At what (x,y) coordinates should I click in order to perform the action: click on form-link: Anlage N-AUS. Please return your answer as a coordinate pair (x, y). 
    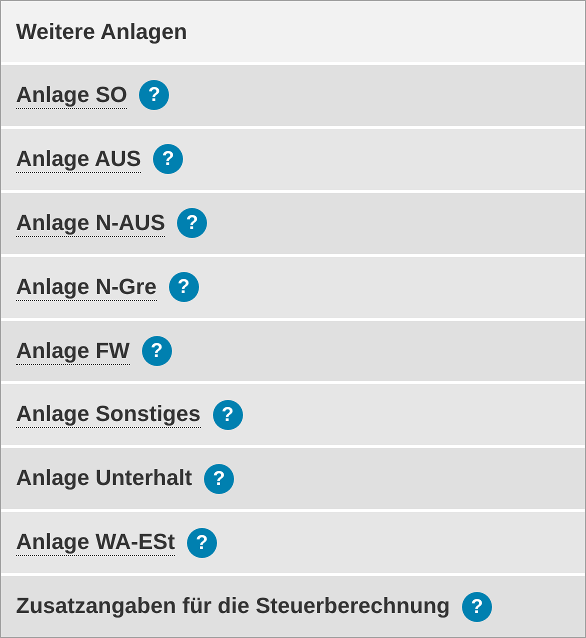
    Looking at the image, I should click on (91, 223).